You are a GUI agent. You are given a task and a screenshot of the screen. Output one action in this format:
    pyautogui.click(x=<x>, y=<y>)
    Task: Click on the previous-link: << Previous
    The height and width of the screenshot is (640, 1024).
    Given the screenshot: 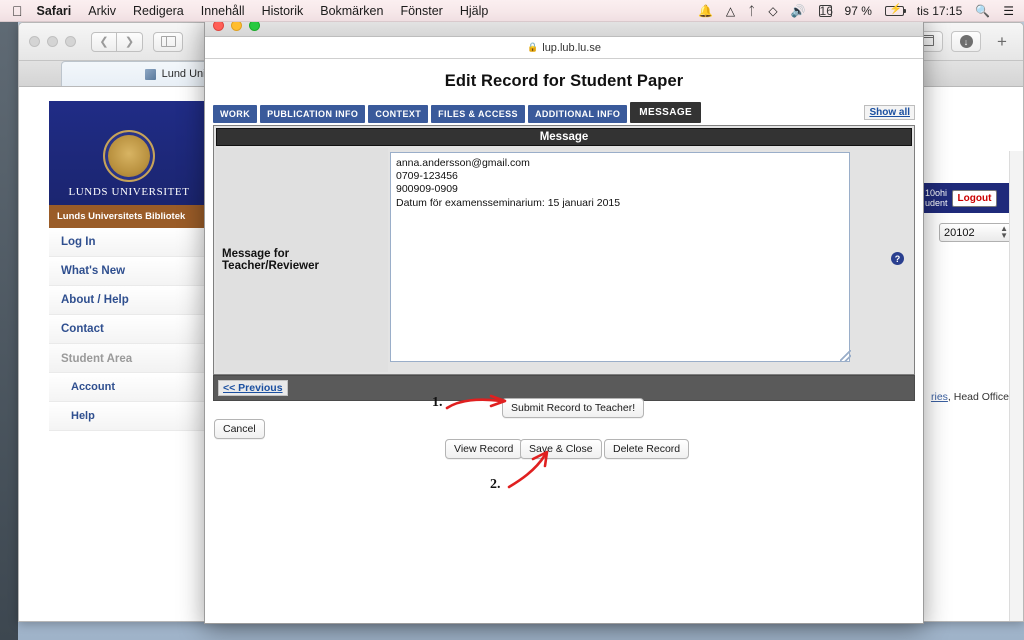 What is the action you would take?
    pyautogui.click(x=253, y=388)
    